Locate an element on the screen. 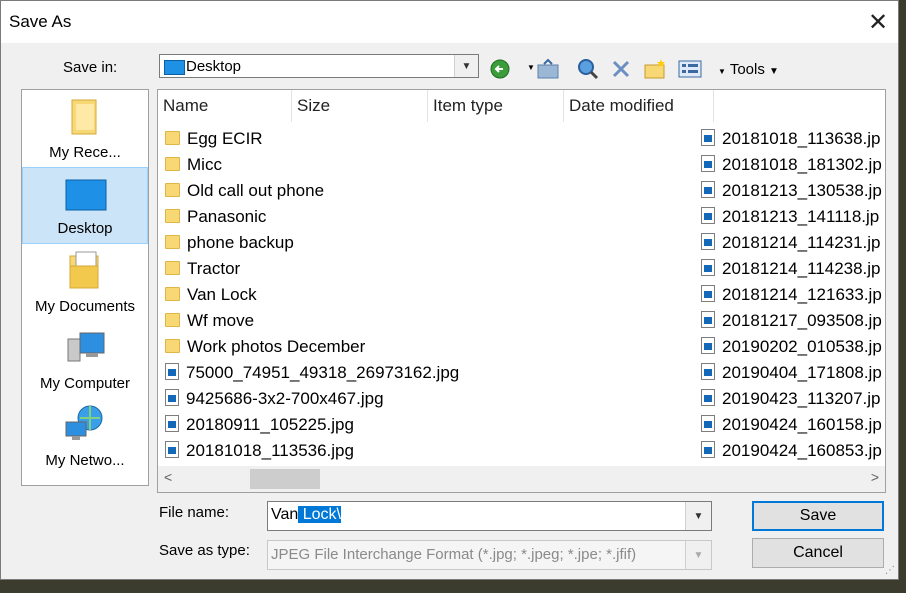 This screenshot has height=593, width=906. recent-folder-icon is located at coordinates (84, 117).